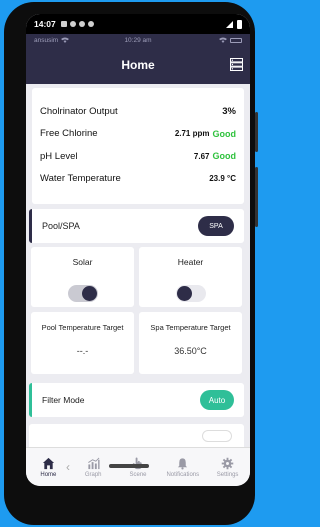 The width and height of the screenshot is (320, 527). I want to click on stat-label: Free Chlorine, so click(69, 134).